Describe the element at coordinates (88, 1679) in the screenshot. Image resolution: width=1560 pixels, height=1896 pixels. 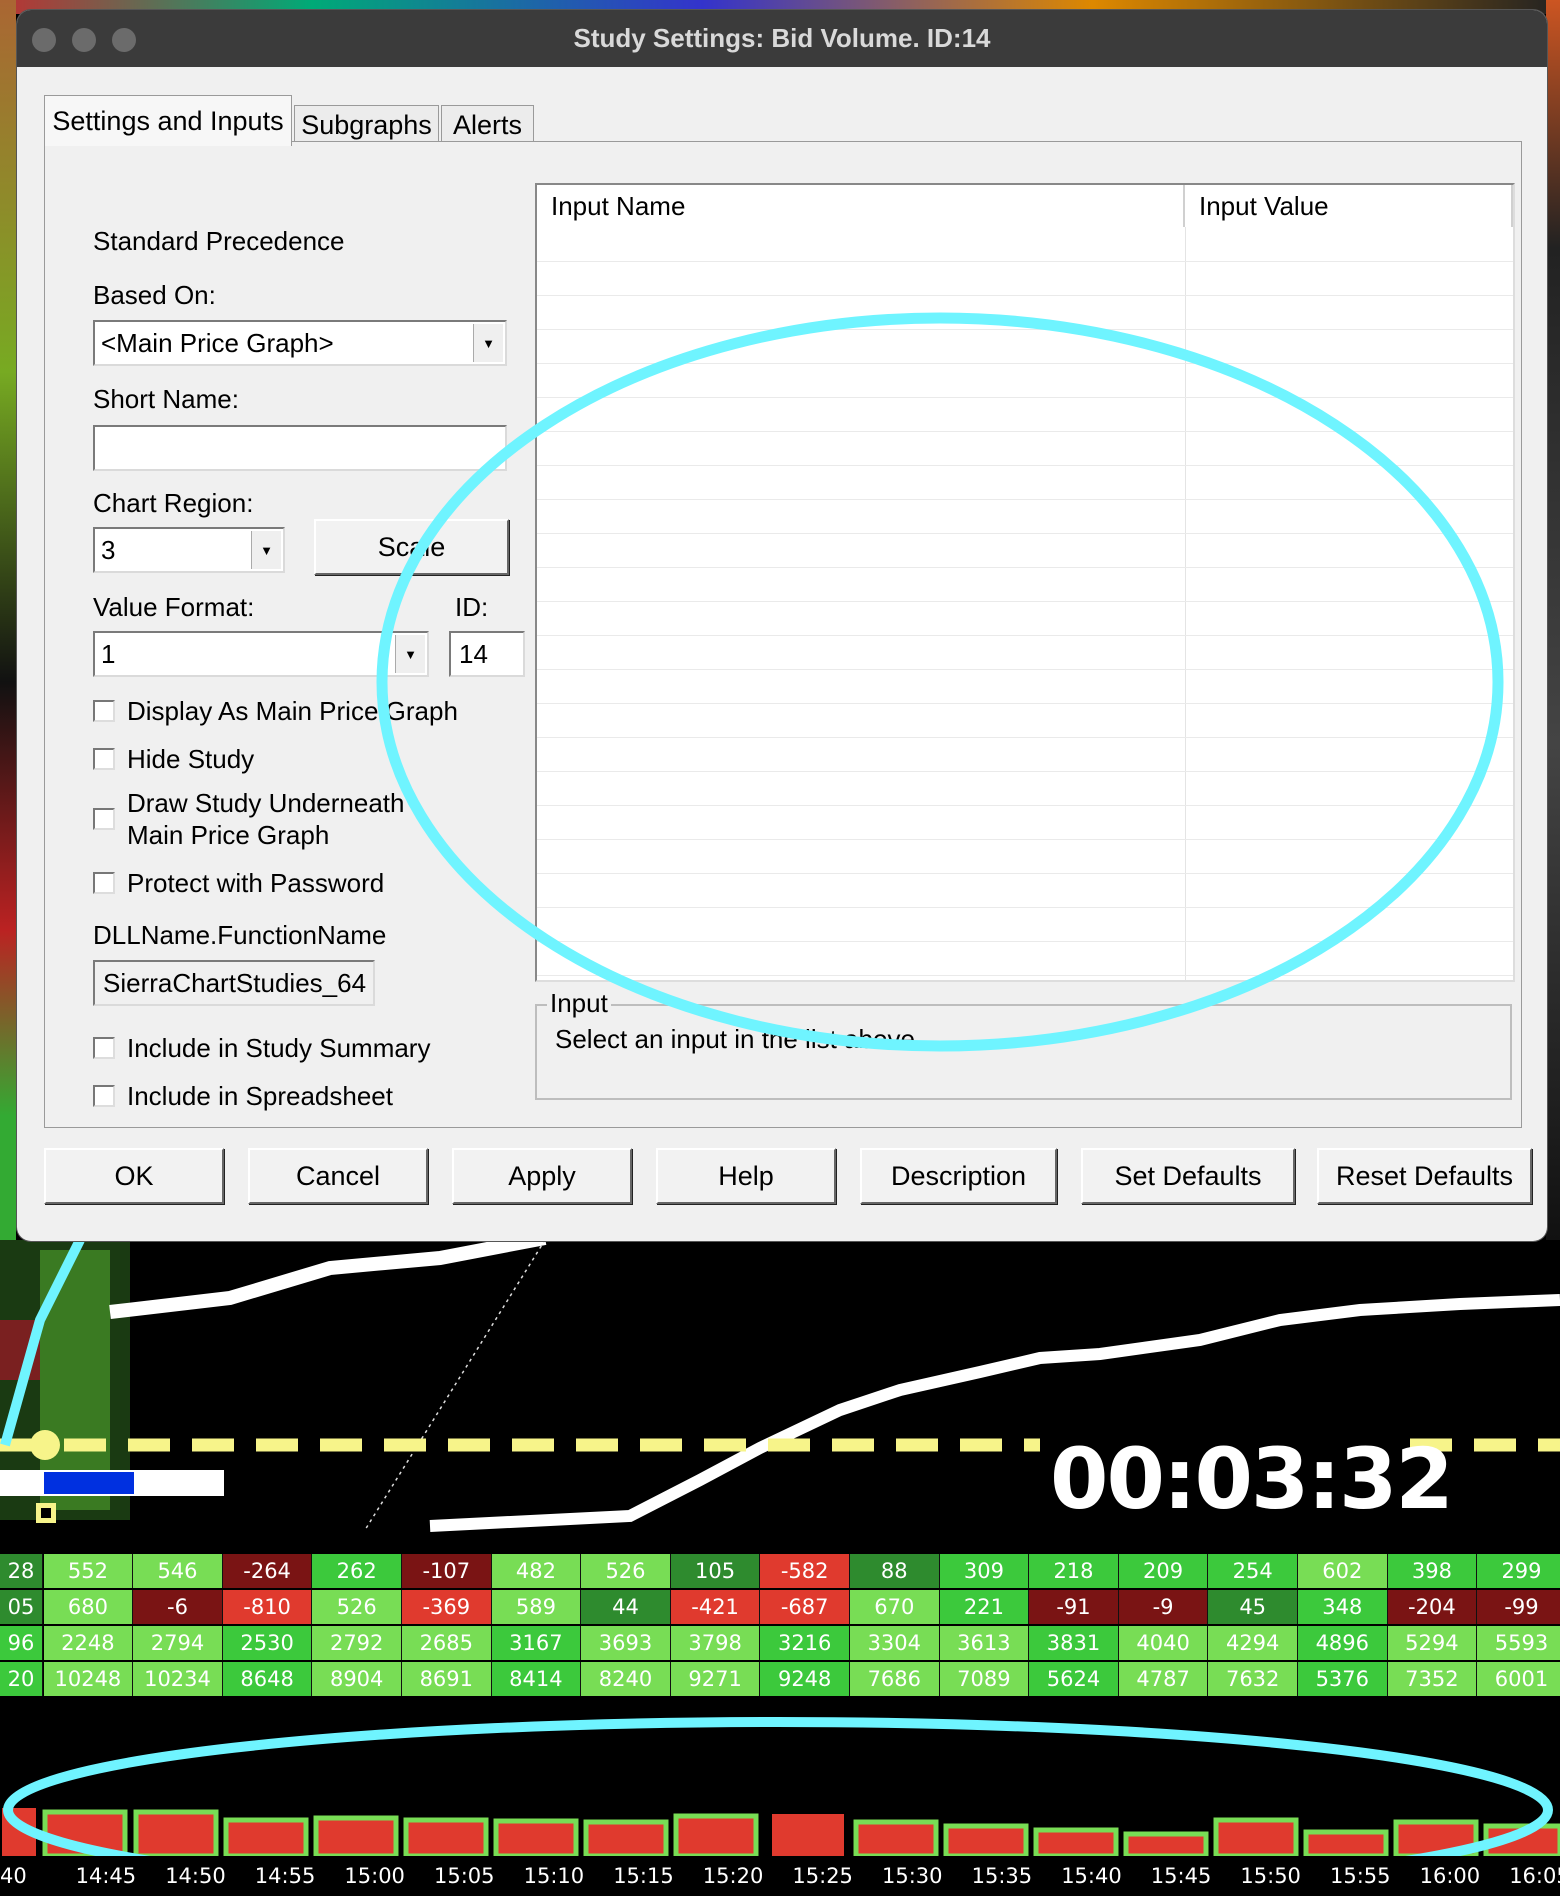
I see `numbers-cell: 10248` at that location.